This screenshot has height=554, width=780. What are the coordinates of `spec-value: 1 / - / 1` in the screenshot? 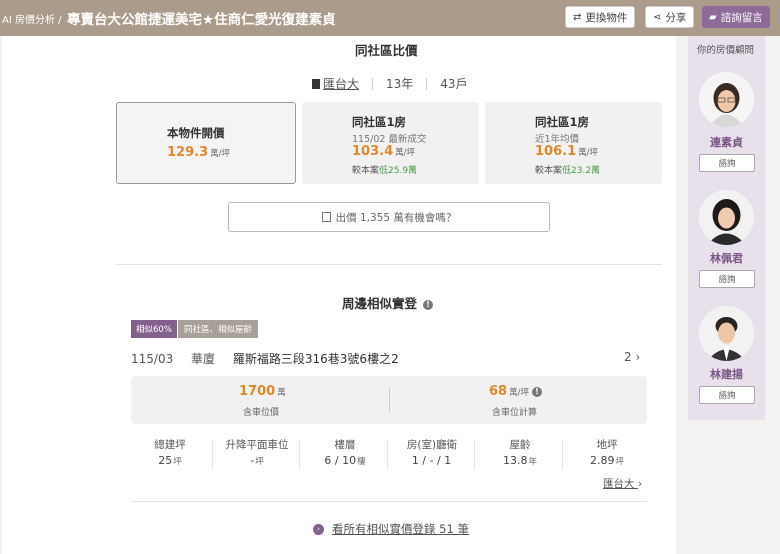 It's located at (432, 460).